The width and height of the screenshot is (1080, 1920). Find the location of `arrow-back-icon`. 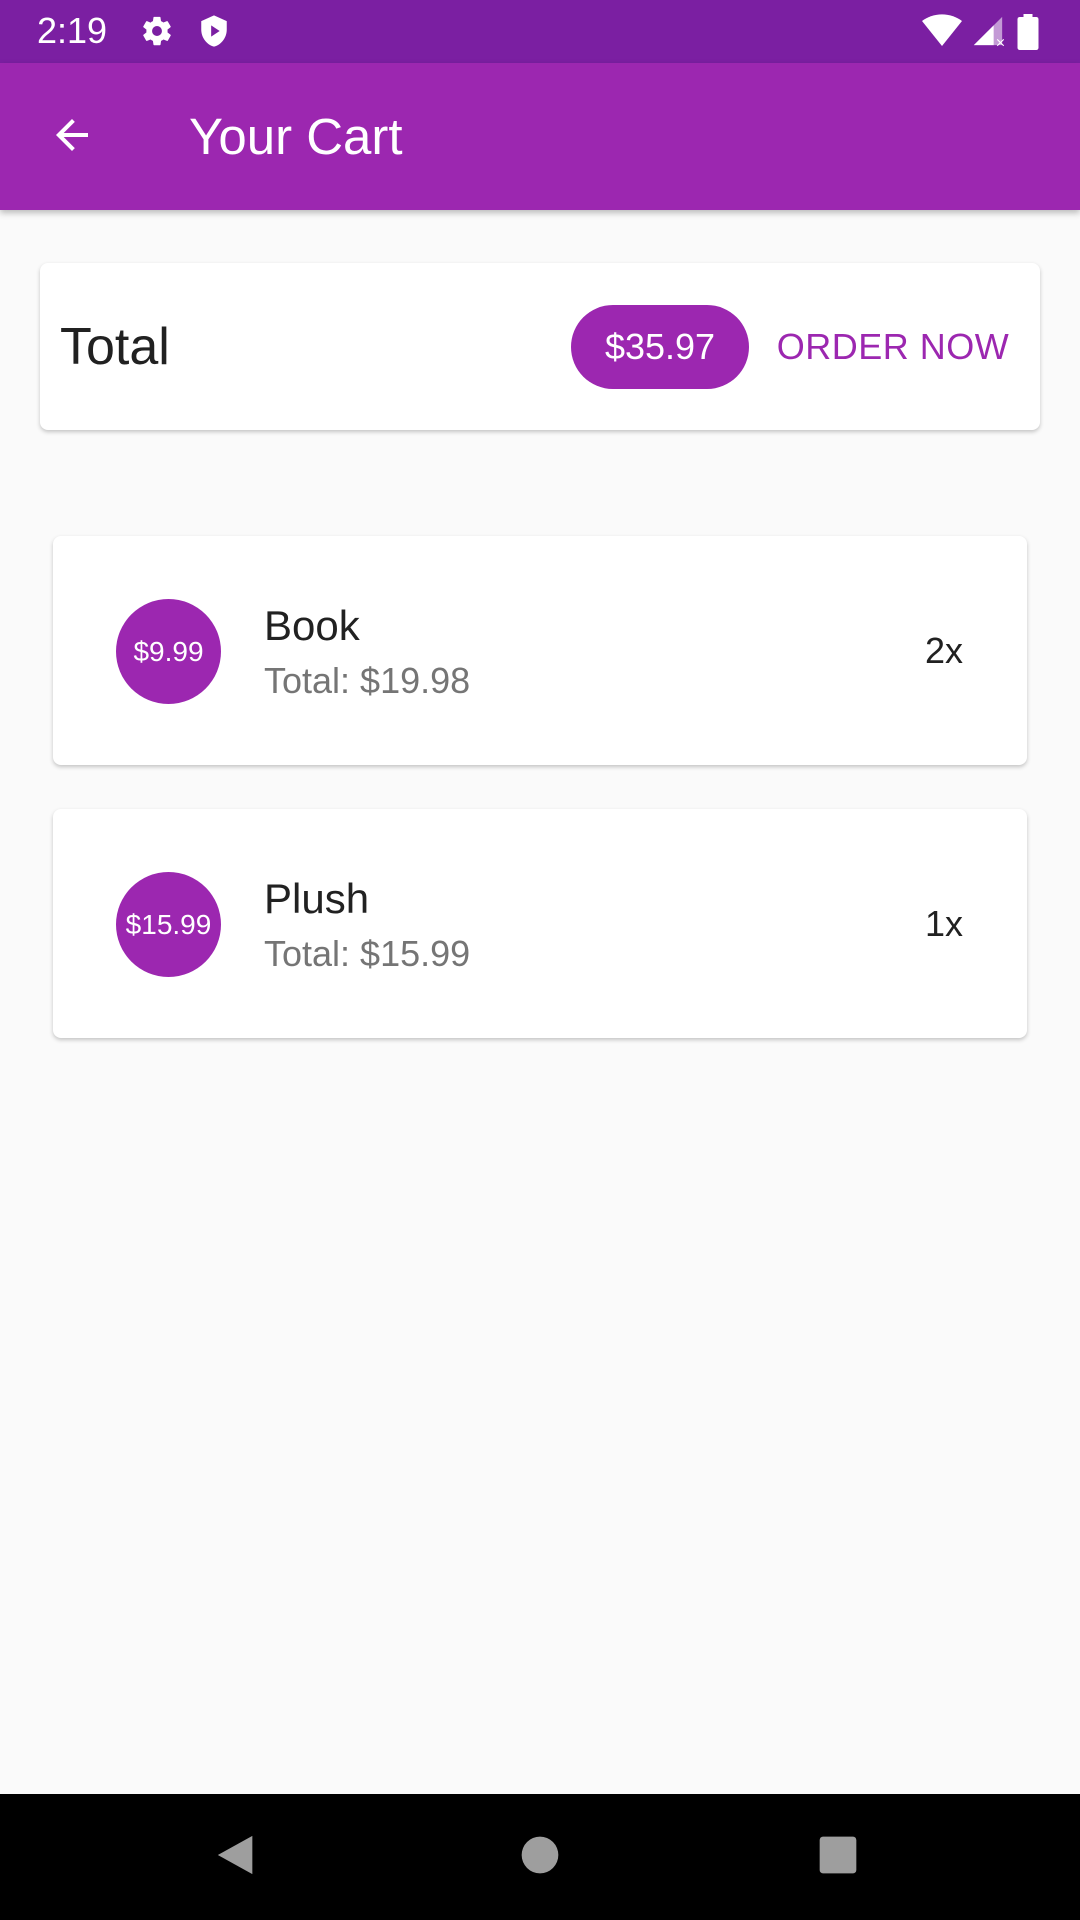

arrow-back-icon is located at coordinates (72, 137).